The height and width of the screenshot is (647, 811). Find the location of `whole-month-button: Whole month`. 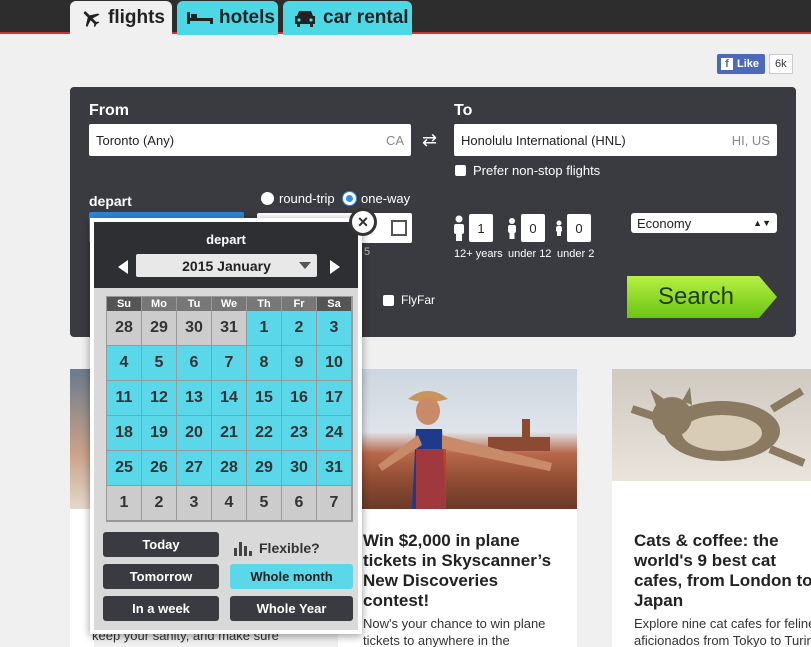

whole-month-button: Whole month is located at coordinates (291, 576).